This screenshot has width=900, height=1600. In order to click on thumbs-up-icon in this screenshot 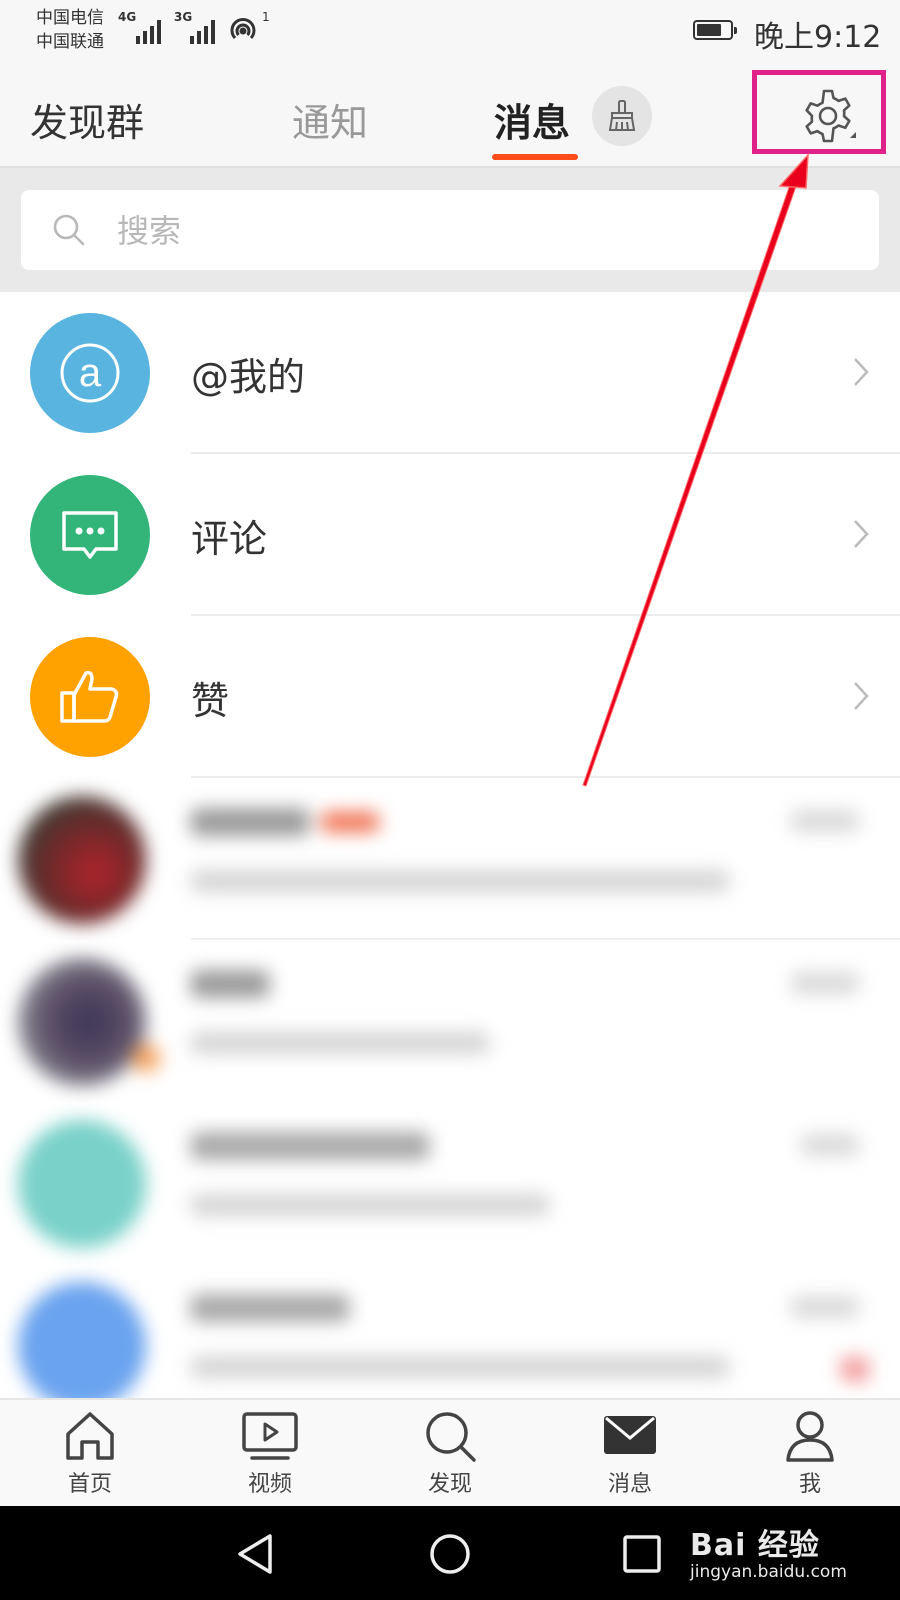, I will do `click(89, 696)`.